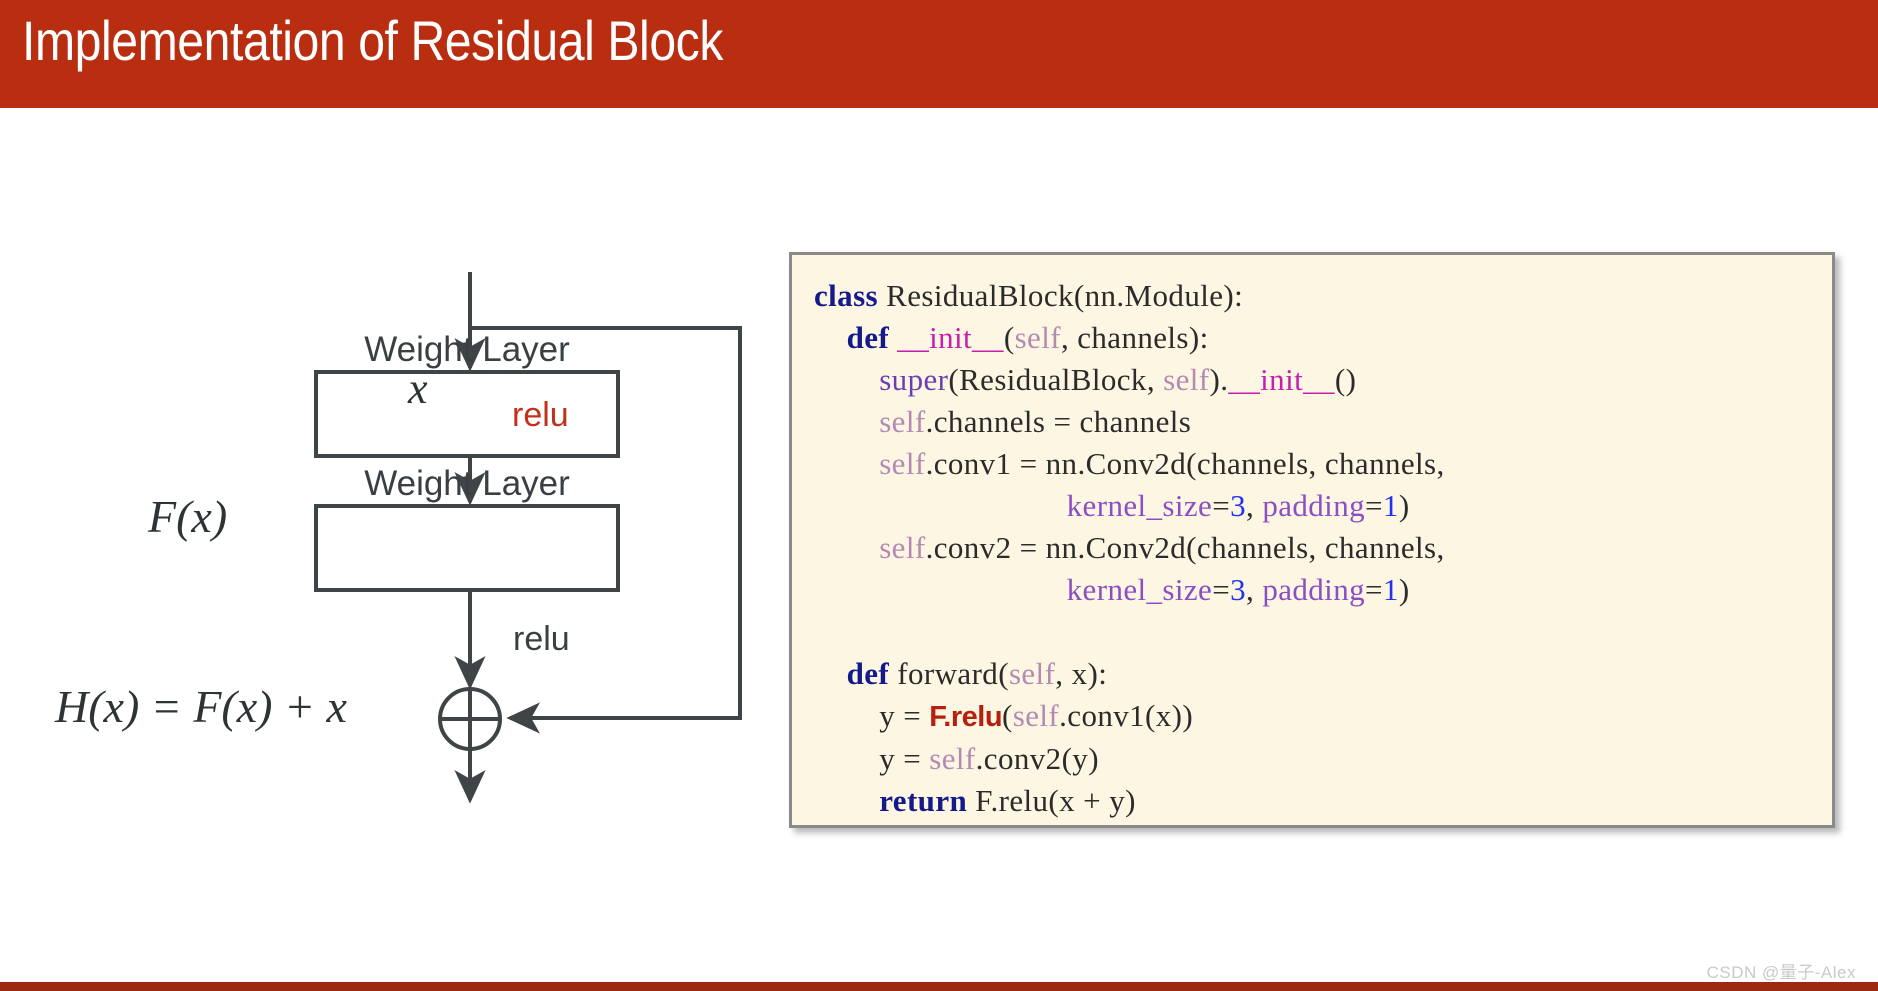 Image resolution: width=1878 pixels, height=991 pixels. I want to click on code-number-3-a: 3, so click(1238, 505).